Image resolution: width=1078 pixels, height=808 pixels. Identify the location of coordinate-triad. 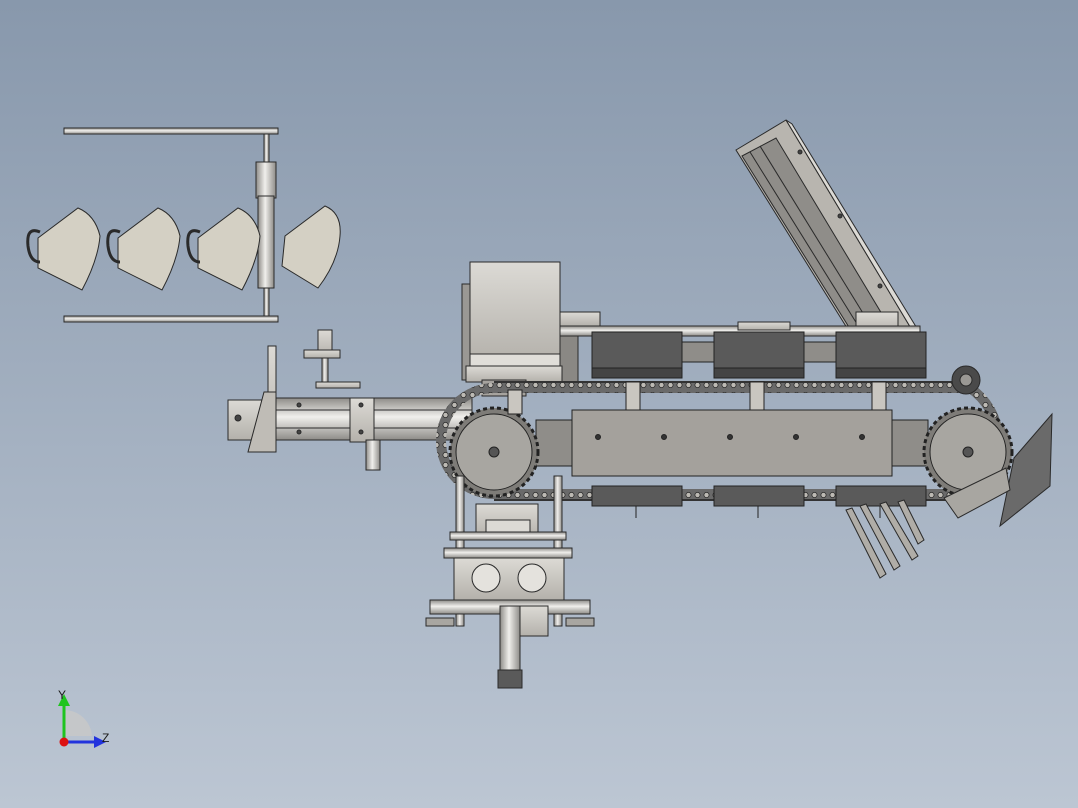
(82, 721).